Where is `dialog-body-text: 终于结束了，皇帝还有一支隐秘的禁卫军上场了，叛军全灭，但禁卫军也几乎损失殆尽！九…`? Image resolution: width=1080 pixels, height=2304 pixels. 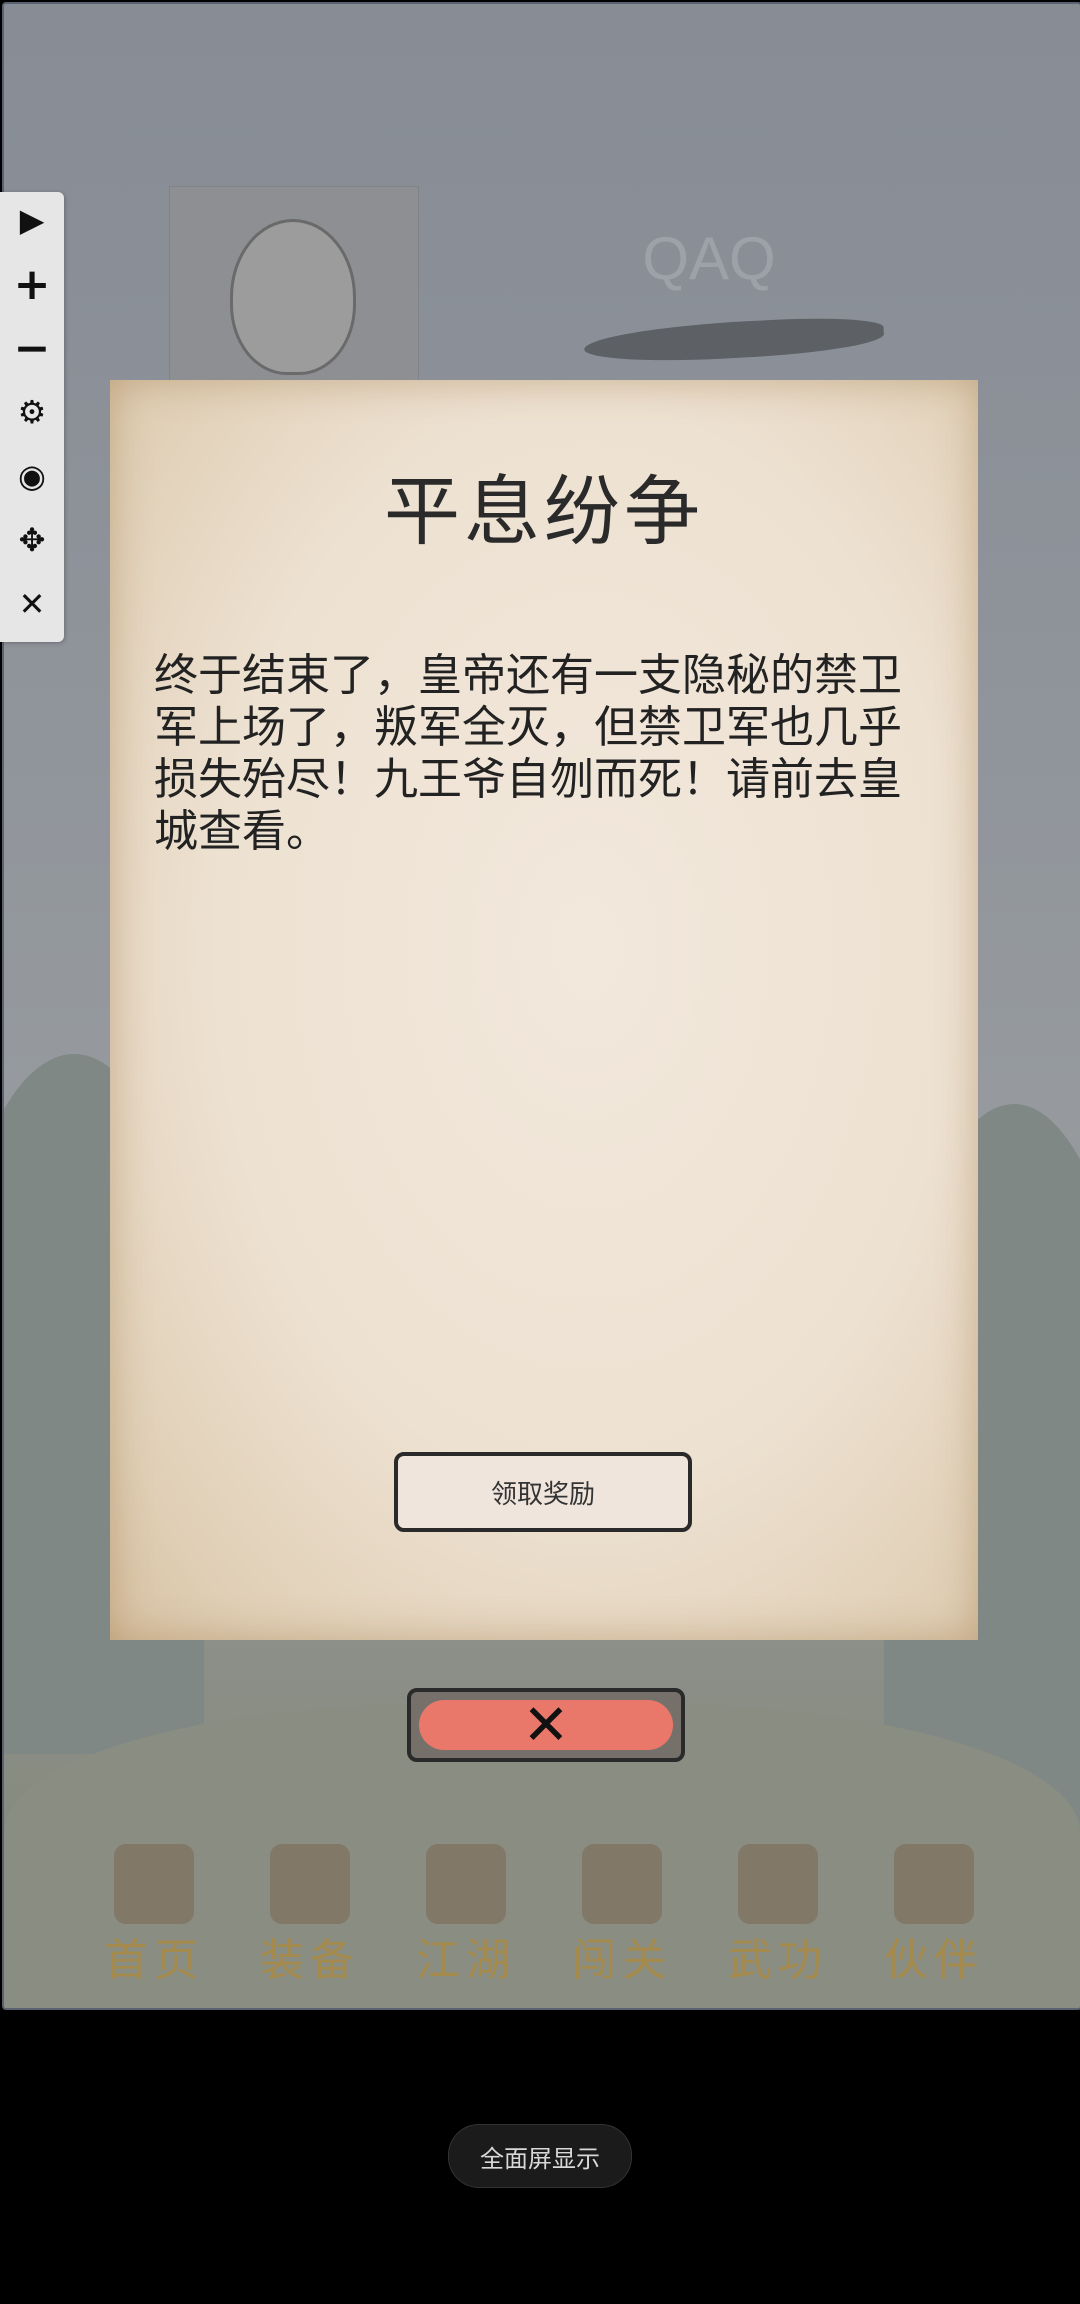
dialog-body-text: 终于结束了，皇帝还有一支隐秘的禁卫军上场了，叛军全灭，但禁卫军也几乎损失殆尽！九… is located at coordinates (528, 753).